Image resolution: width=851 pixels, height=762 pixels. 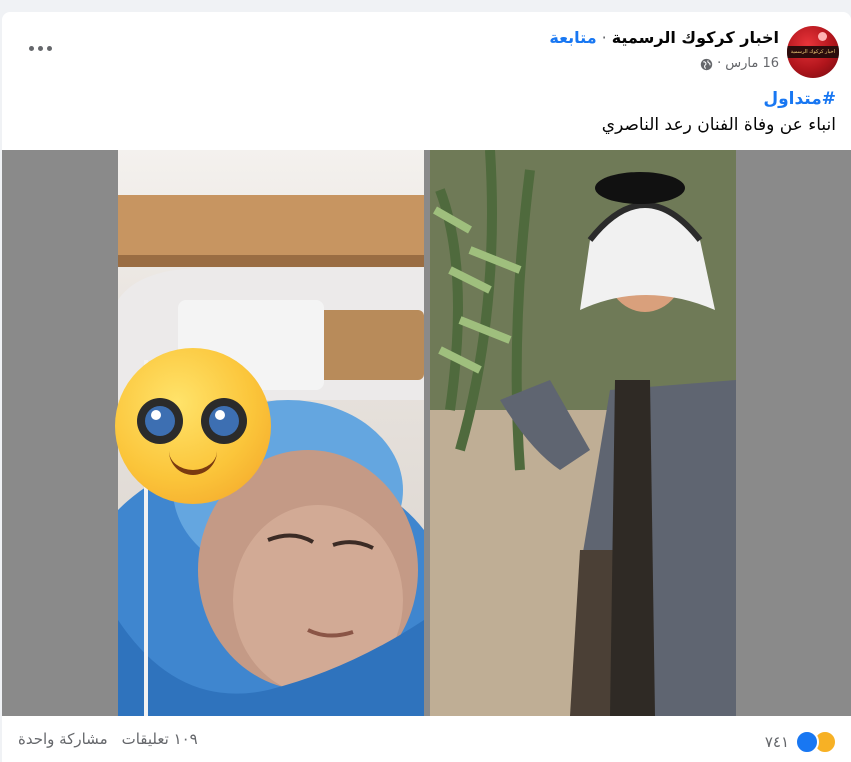 What do you see at coordinates (695, 37) in the screenshot?
I see `page-name-link: اخبار كركوك الرسمية` at bounding box center [695, 37].